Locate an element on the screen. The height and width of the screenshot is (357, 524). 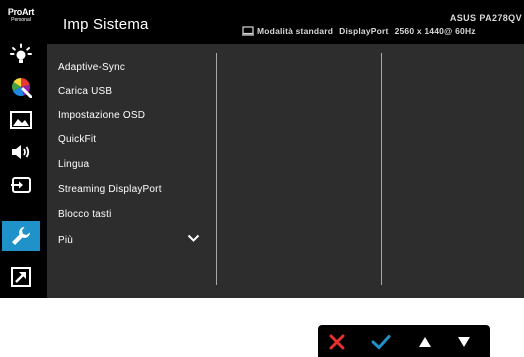
shortcut-icon is located at coordinates (21, 277).